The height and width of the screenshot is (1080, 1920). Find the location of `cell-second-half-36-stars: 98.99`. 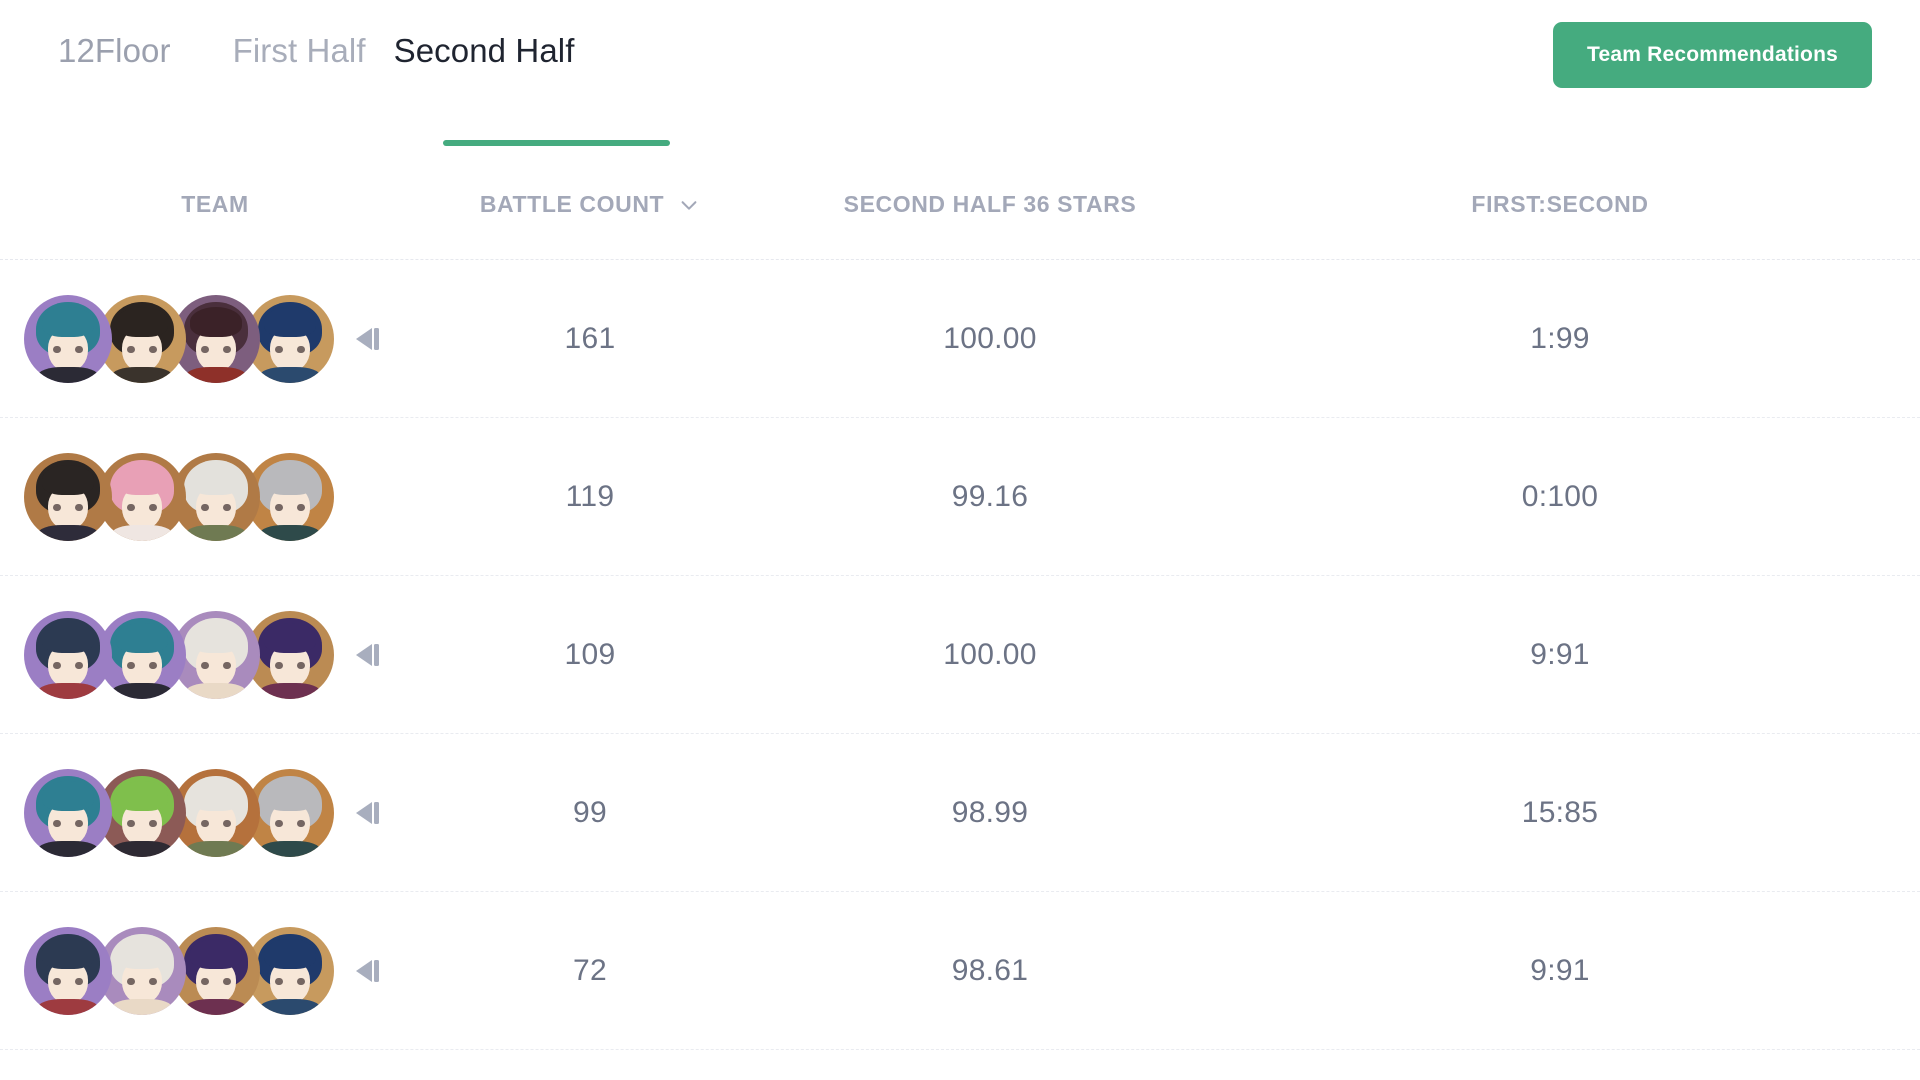

cell-second-half-36-stars: 98.99 is located at coordinates (990, 812).